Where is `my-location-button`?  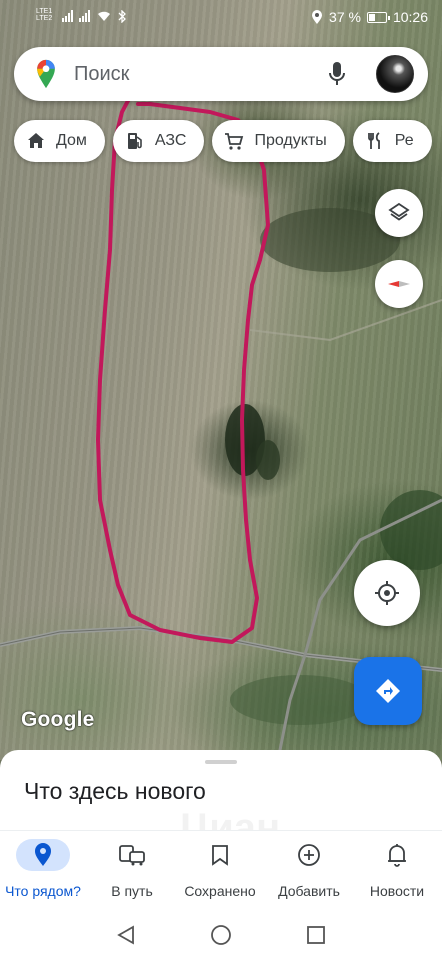
my-location-button is located at coordinates (387, 593).